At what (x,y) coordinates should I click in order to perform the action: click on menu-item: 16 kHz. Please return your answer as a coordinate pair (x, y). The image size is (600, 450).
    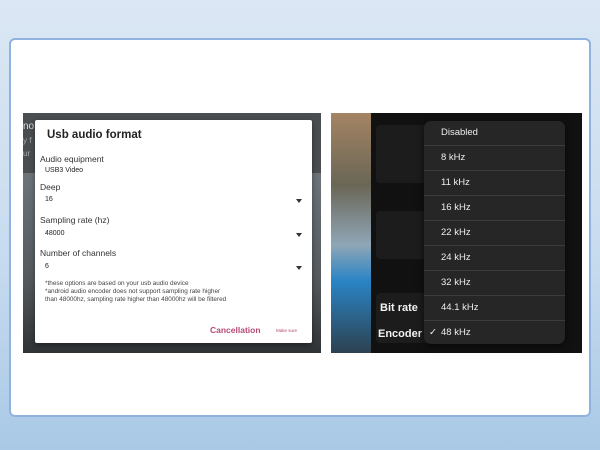
    Looking at the image, I should click on (494, 208).